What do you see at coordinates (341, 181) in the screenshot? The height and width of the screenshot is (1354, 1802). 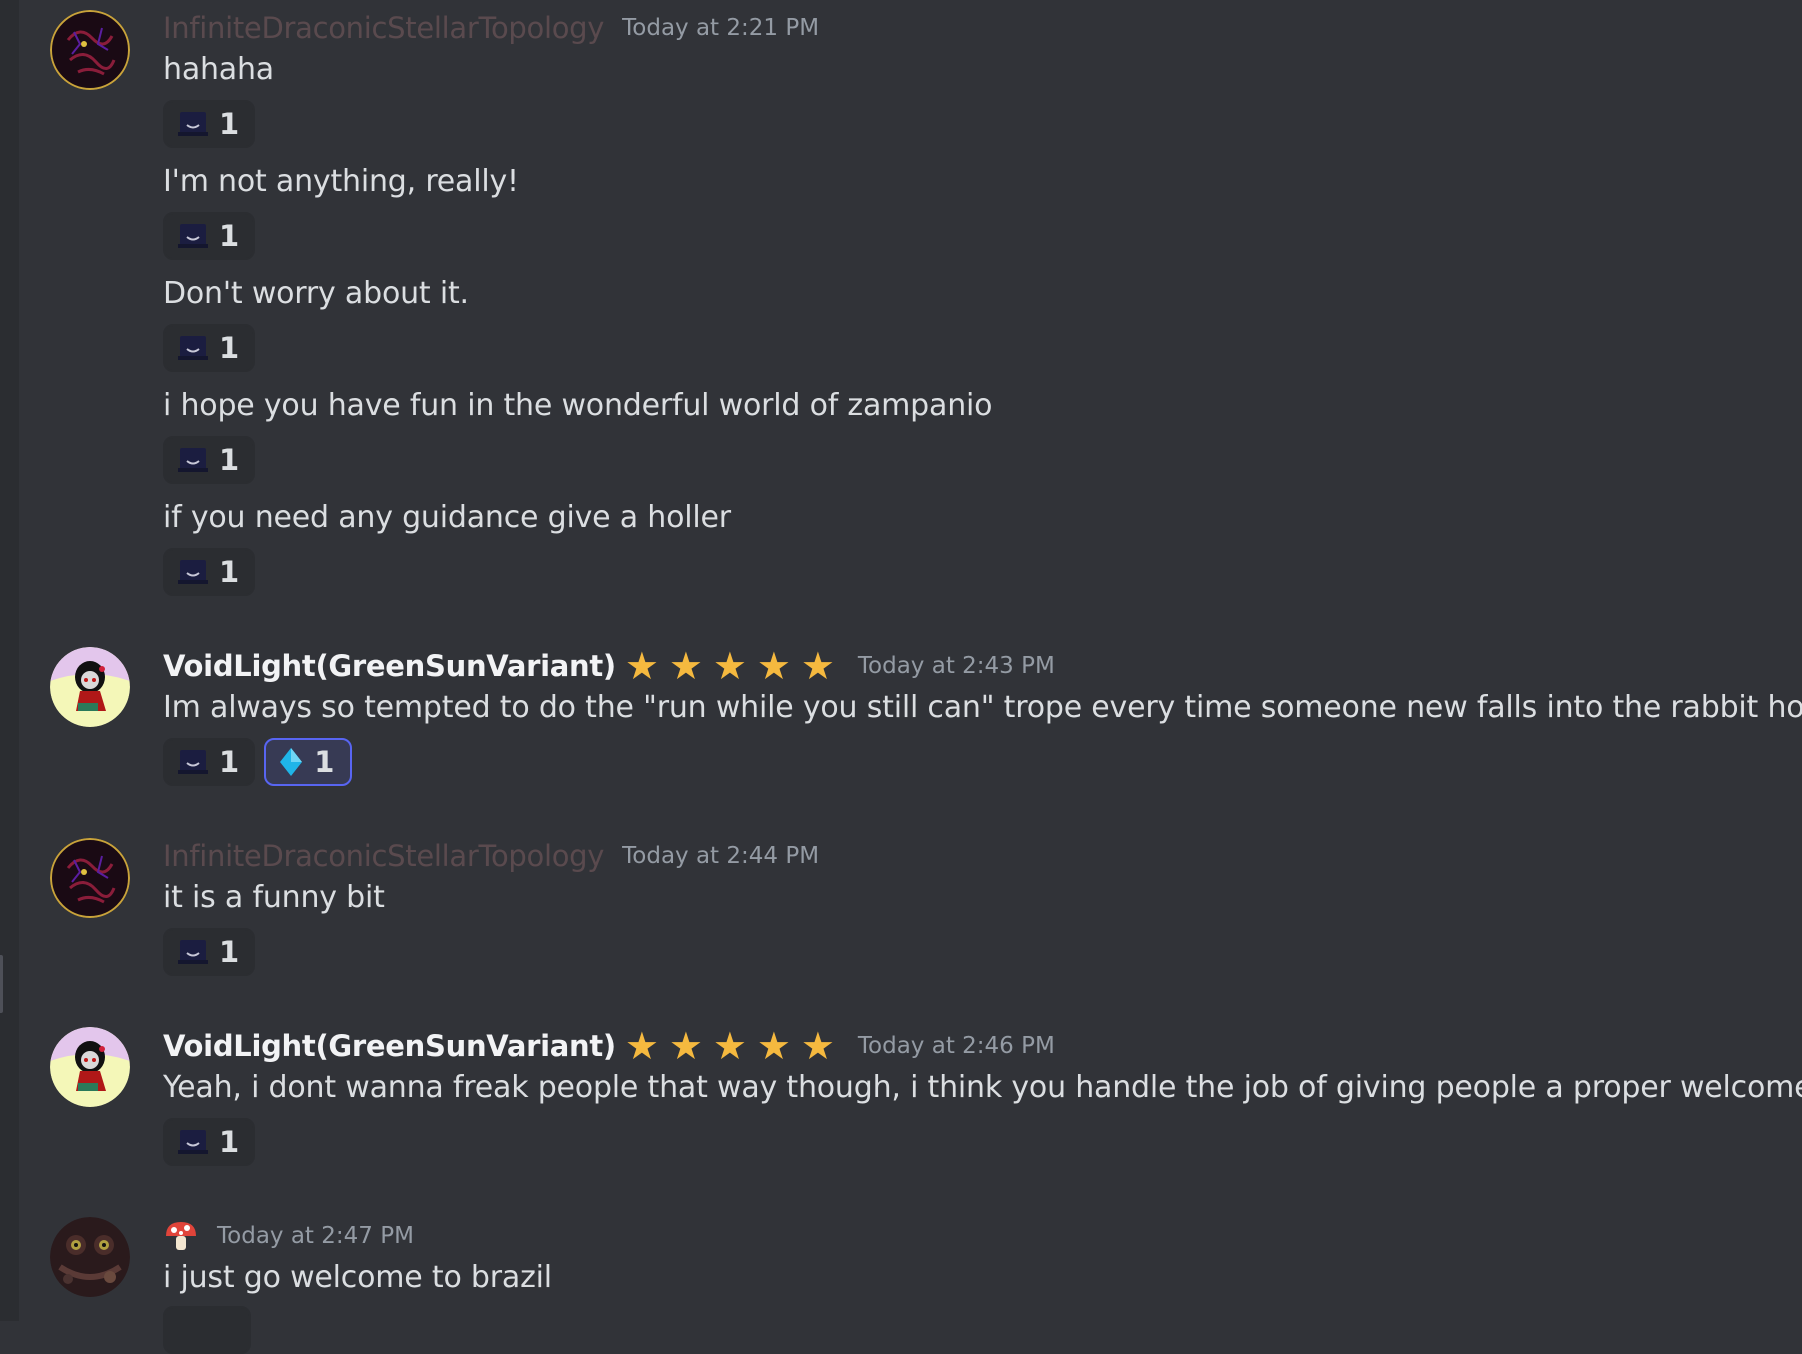 I see `message-text: I'm not anything, really!` at bounding box center [341, 181].